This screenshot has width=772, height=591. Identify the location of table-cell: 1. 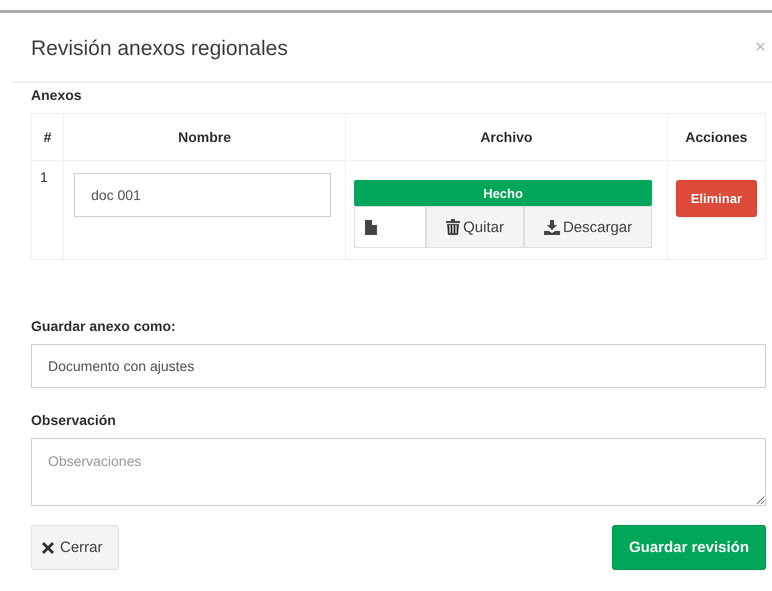
(48, 210).